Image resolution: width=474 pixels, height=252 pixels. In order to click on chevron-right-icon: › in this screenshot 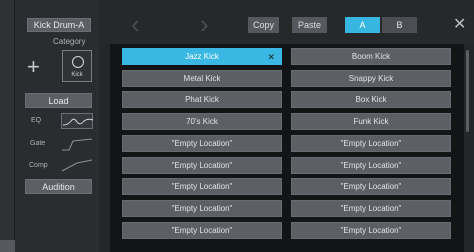, I will do `click(204, 24)`.